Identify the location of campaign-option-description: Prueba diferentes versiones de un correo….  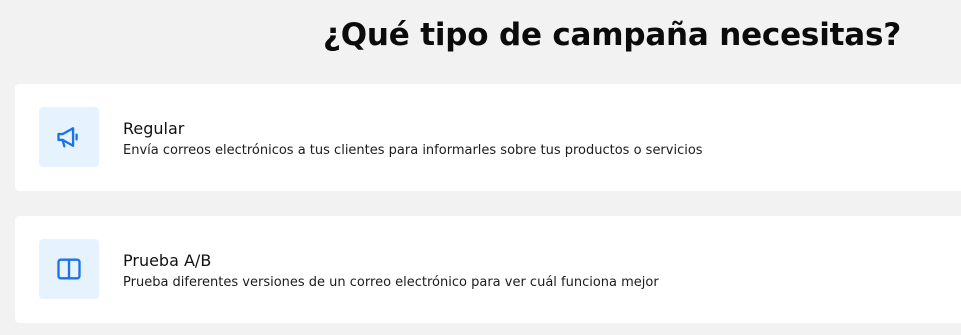
(391, 282).